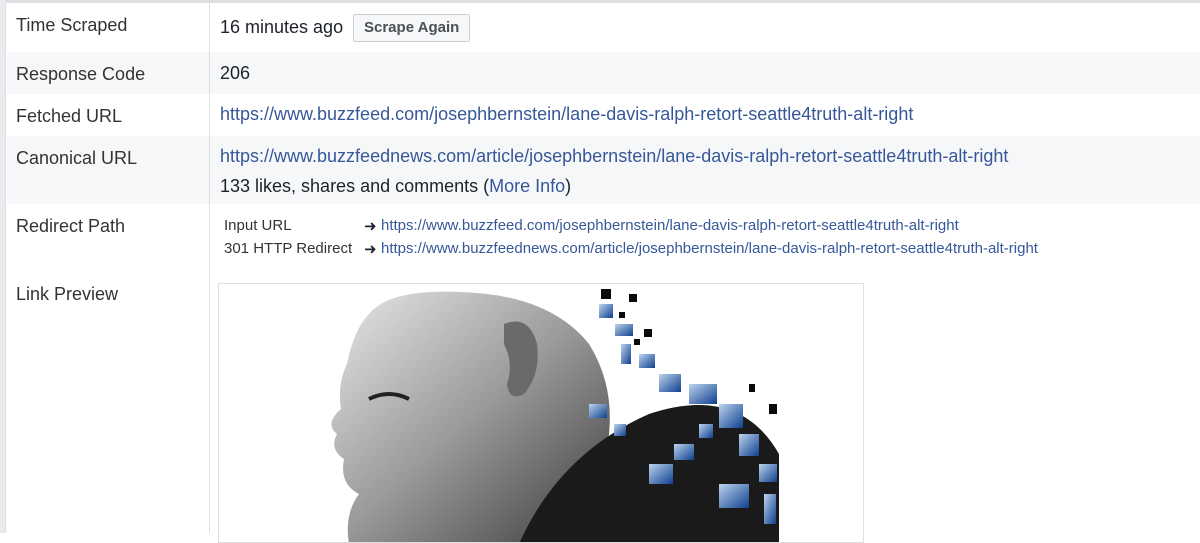 The width and height of the screenshot is (1200, 543). What do you see at coordinates (67, 294) in the screenshot?
I see `link-preview-label: Link Preview` at bounding box center [67, 294].